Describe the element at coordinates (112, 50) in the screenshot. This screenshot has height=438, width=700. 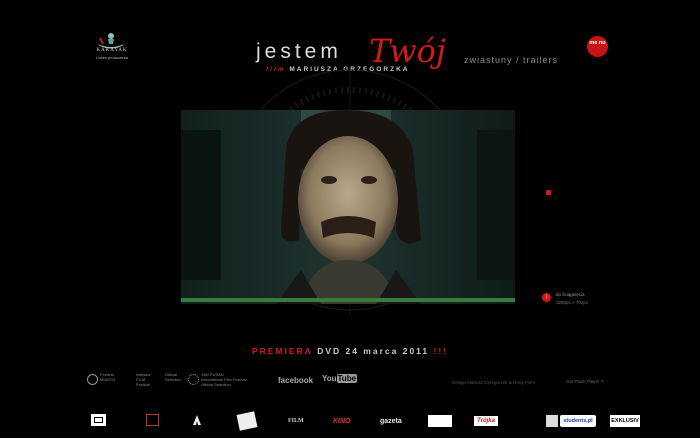
I see `logo-brand: KAKAYAK` at that location.